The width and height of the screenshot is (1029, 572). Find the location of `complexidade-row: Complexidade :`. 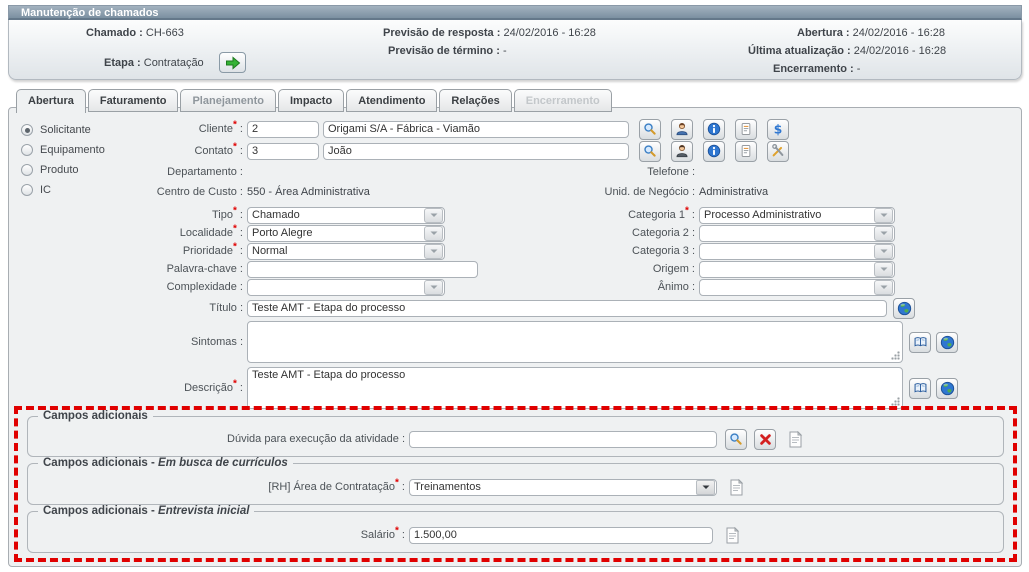

complexidade-row: Complexidade : is located at coordinates (227, 287).